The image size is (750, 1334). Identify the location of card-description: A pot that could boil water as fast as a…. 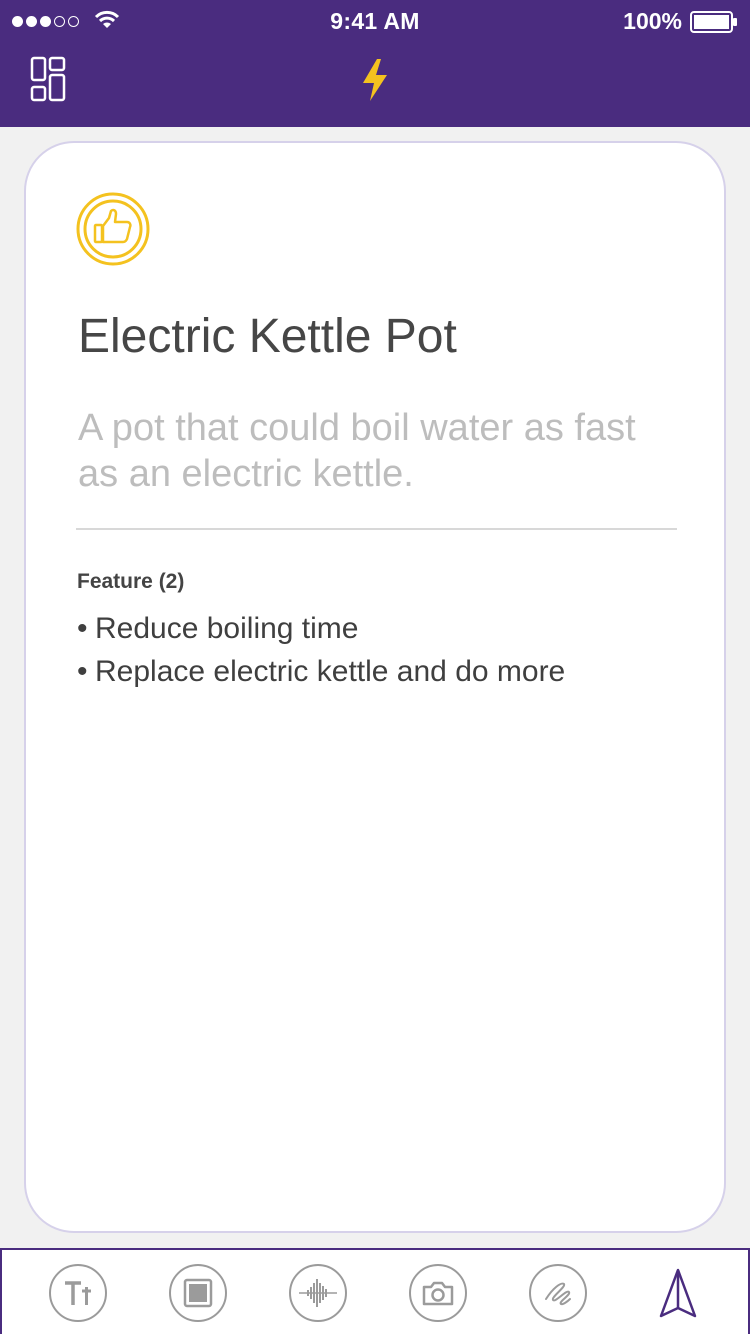
(357, 451).